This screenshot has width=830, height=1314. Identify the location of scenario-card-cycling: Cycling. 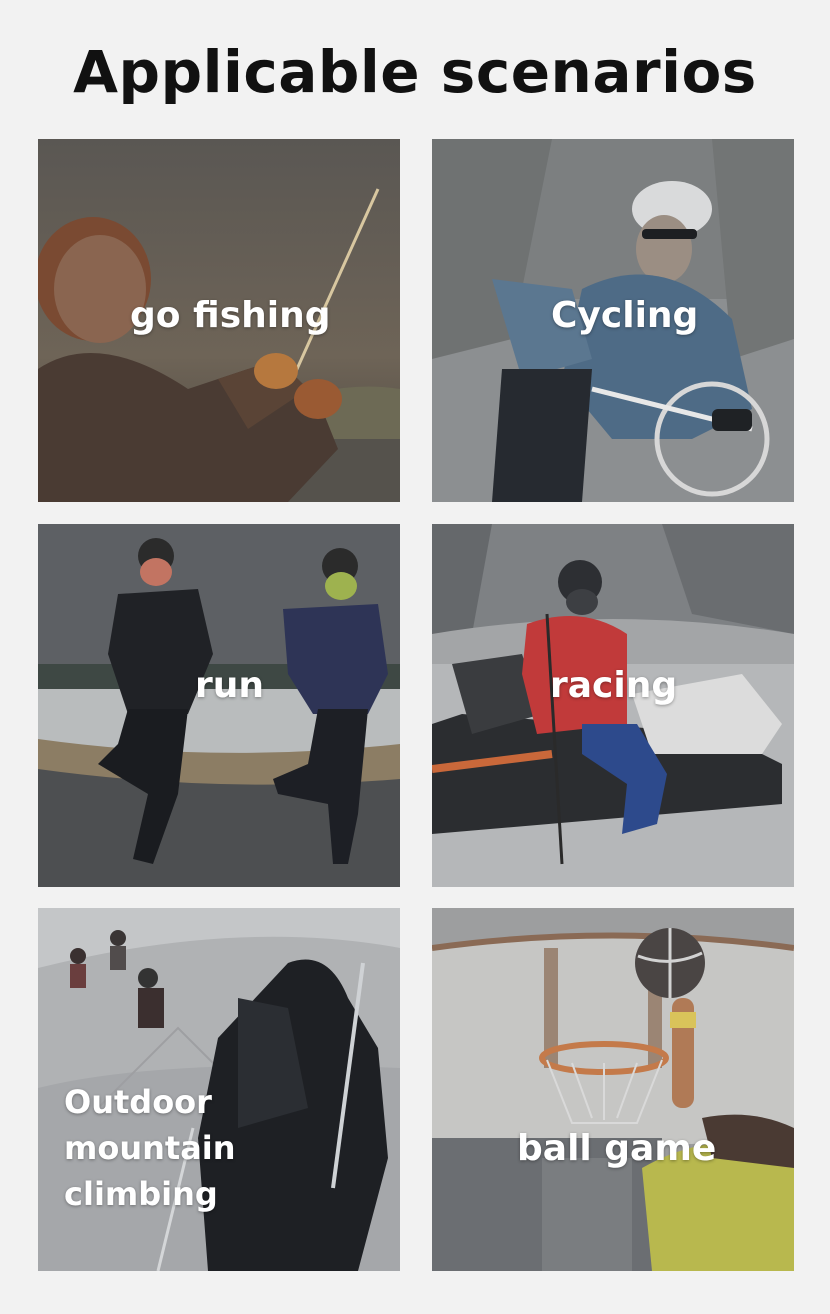
(613, 320).